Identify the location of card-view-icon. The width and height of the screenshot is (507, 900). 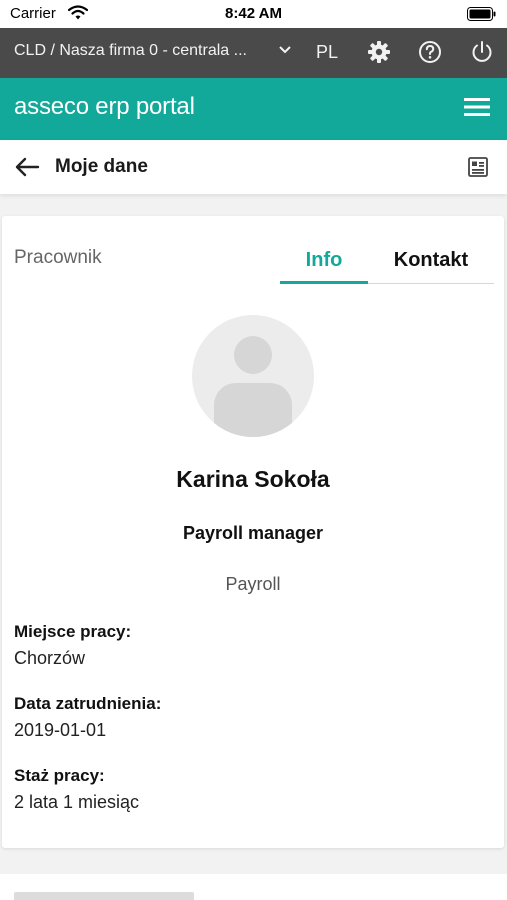
(478, 169).